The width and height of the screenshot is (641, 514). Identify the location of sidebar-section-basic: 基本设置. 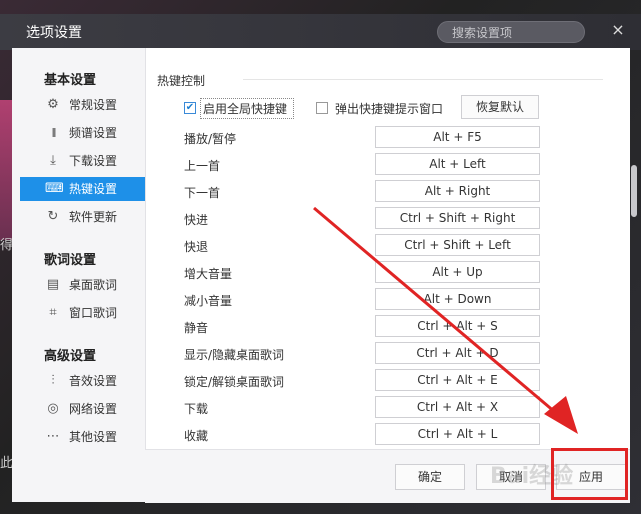
(70, 80).